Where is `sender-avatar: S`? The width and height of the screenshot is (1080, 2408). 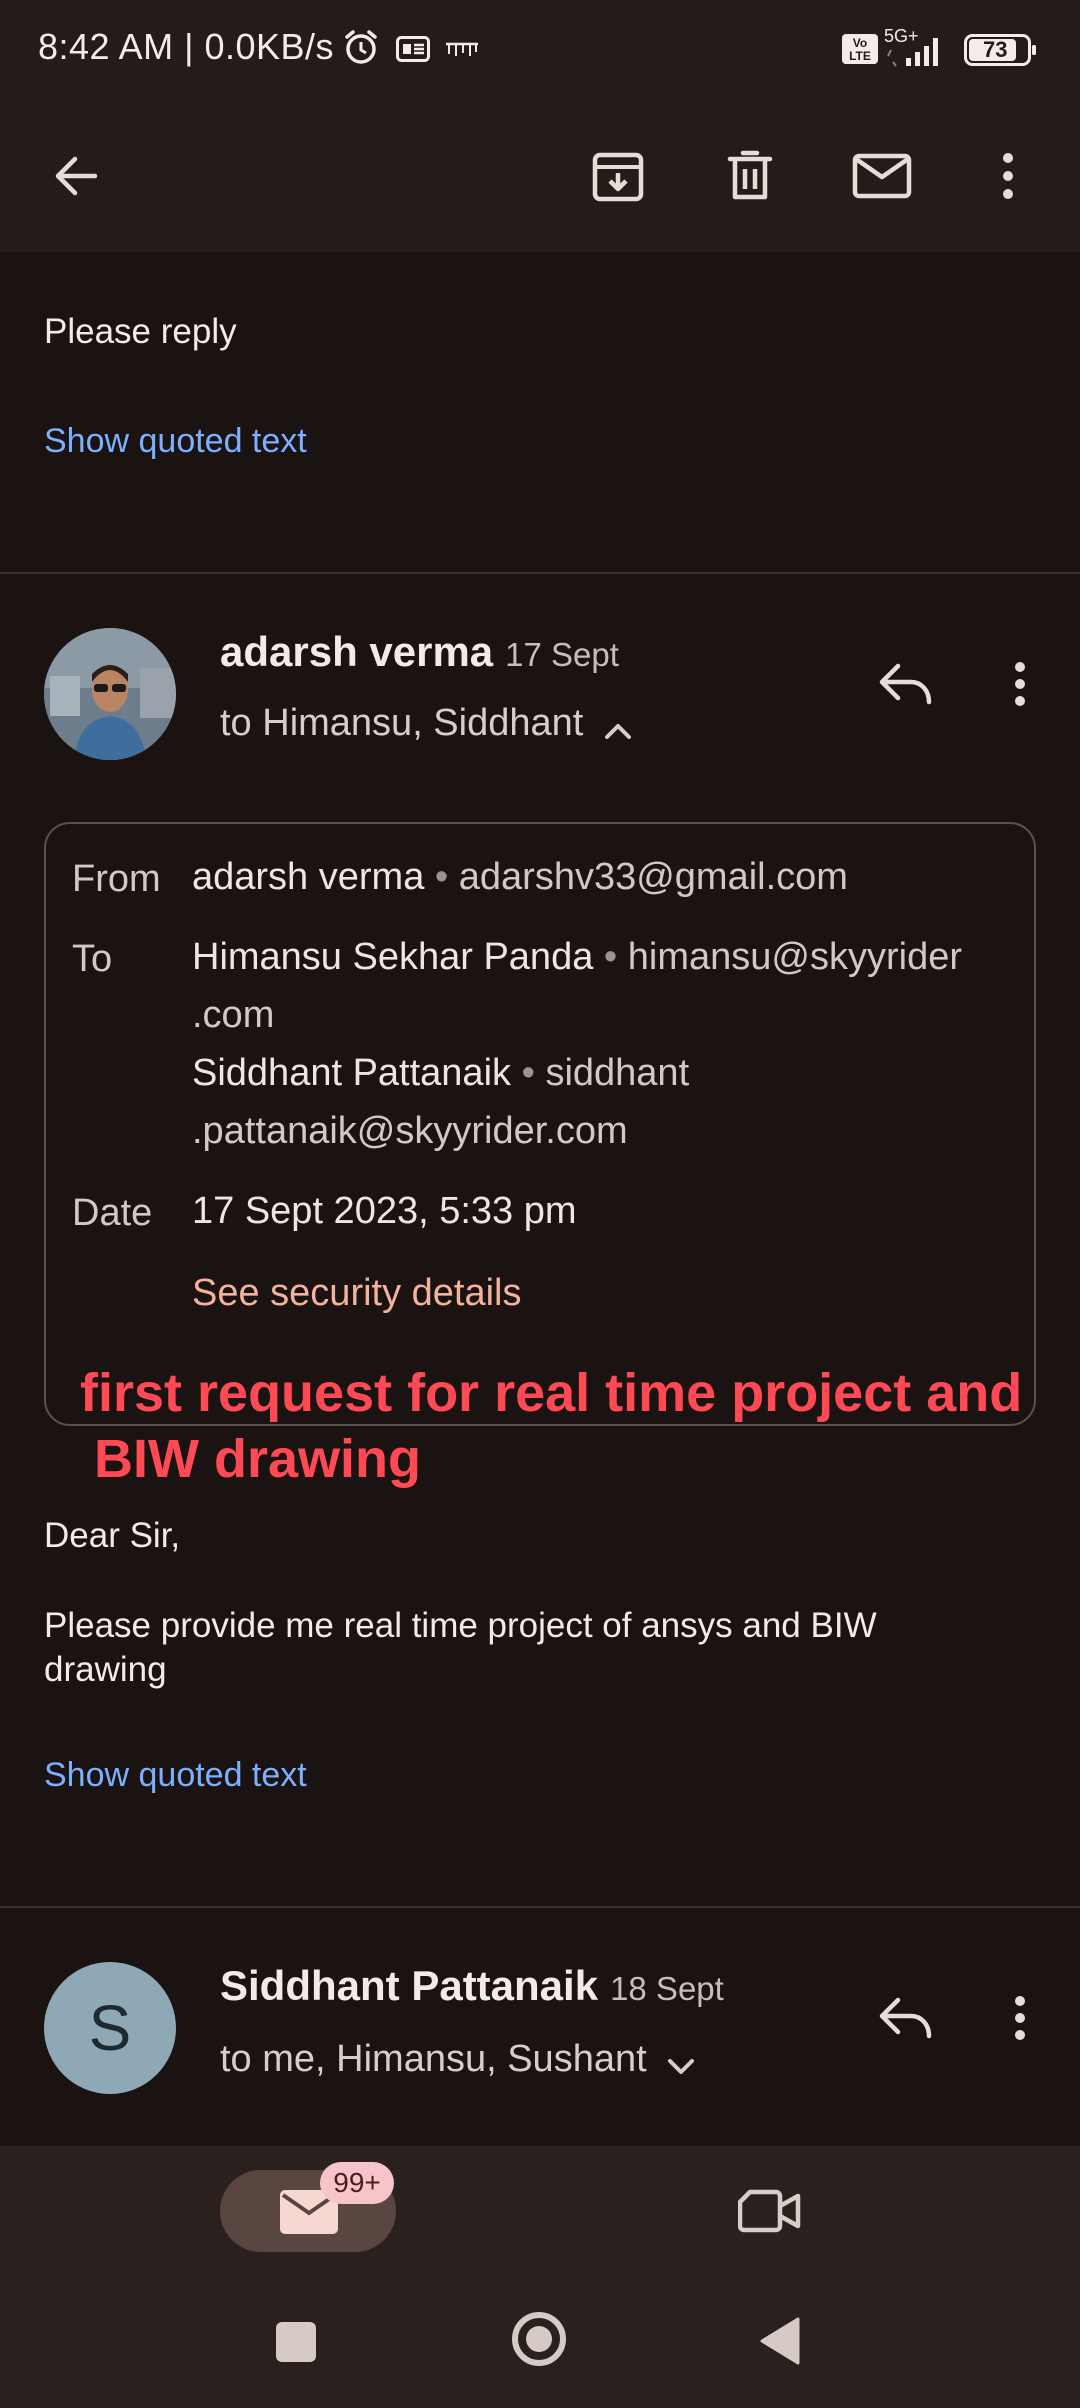 sender-avatar: S is located at coordinates (110, 2028).